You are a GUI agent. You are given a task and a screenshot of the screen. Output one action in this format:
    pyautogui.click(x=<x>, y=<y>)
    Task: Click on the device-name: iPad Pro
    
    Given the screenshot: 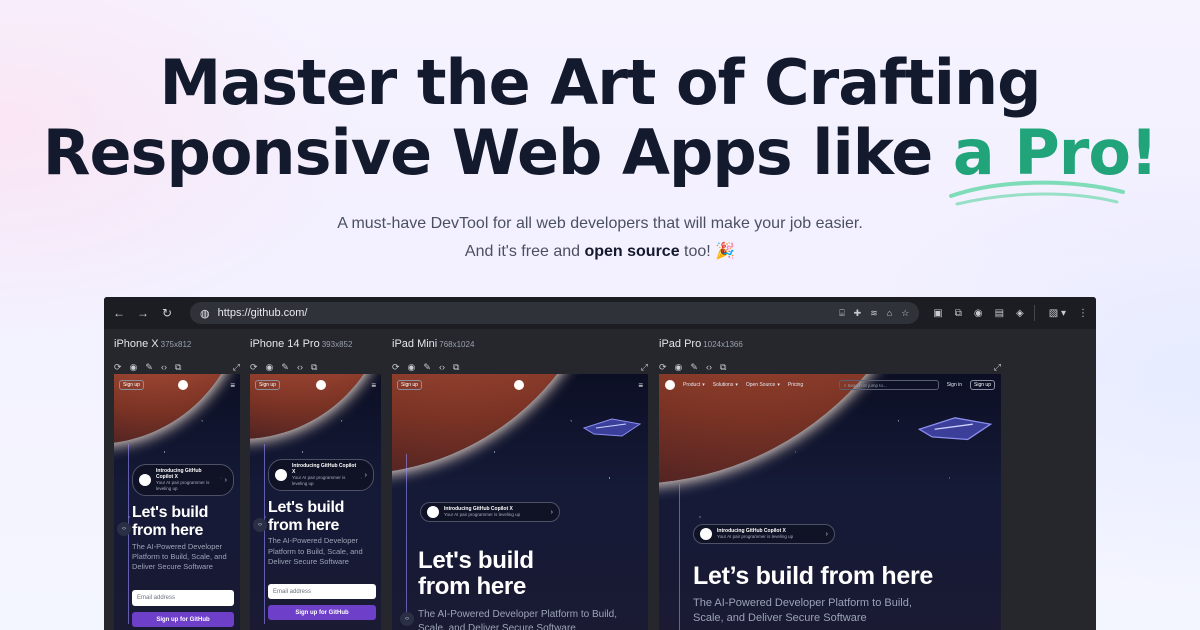 What is the action you would take?
    pyautogui.click(x=680, y=344)
    